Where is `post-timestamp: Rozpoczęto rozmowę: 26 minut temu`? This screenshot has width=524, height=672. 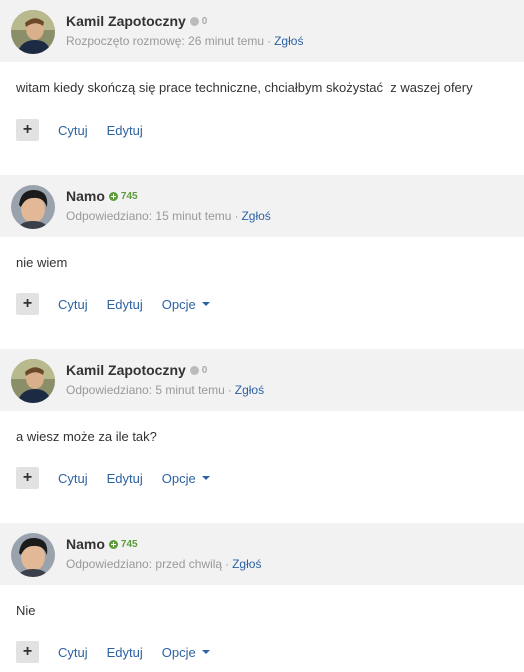
post-timestamp: Rozpoczęto rozmowę: 26 minut temu is located at coordinates (165, 41).